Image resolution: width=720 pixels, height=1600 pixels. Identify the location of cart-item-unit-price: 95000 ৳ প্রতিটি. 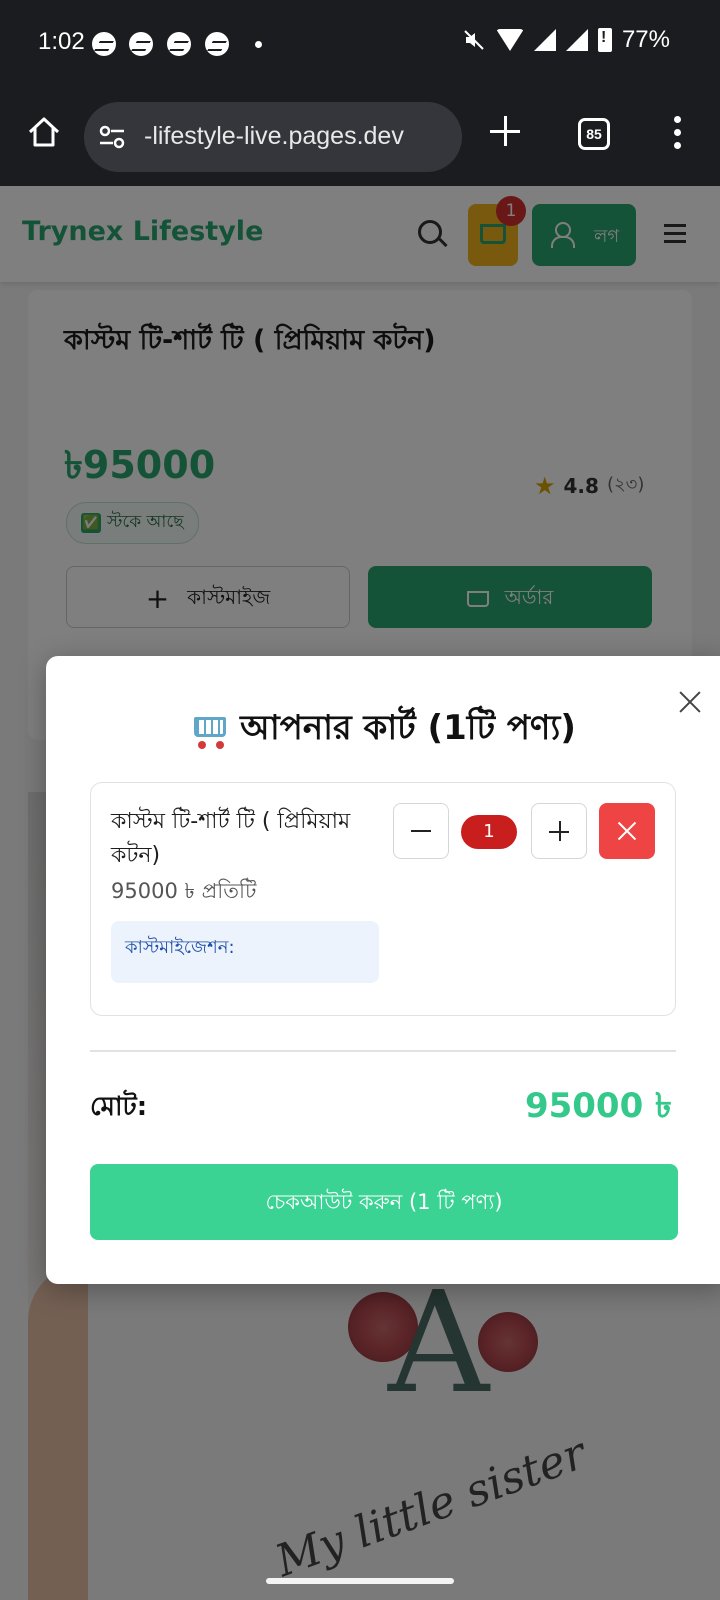
(184, 891).